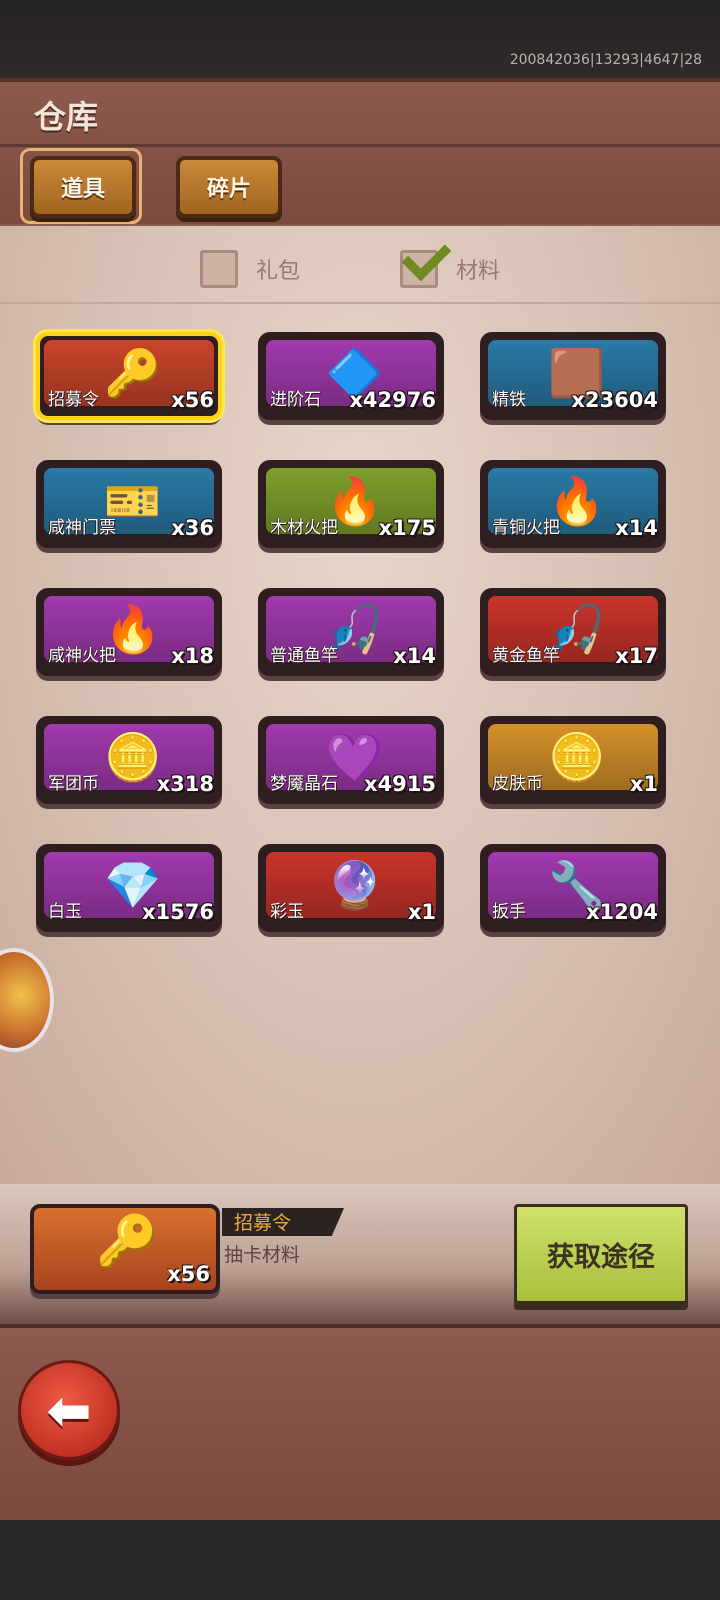  I want to click on item-count: x1204, so click(622, 912).